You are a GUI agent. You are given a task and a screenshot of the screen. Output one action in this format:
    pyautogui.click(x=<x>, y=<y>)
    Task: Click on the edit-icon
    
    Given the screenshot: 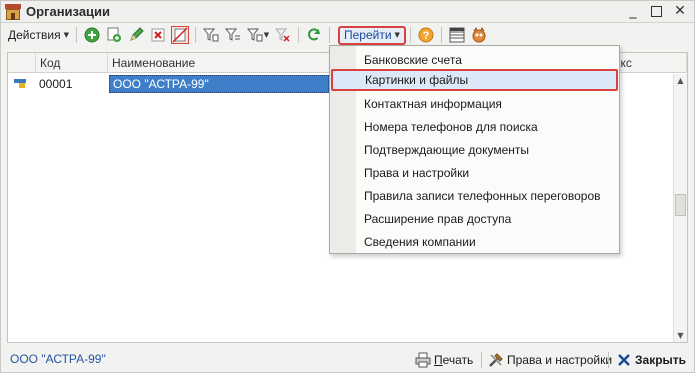 What is the action you would take?
    pyautogui.click(x=137, y=34)
    